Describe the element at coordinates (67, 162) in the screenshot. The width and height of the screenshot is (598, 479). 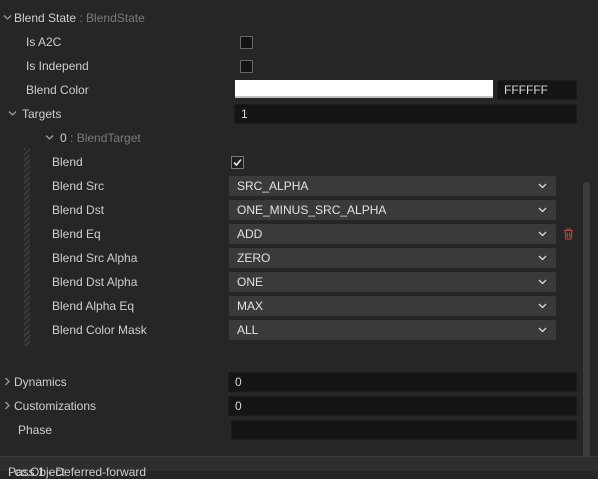
I see `blend-label: Blend` at that location.